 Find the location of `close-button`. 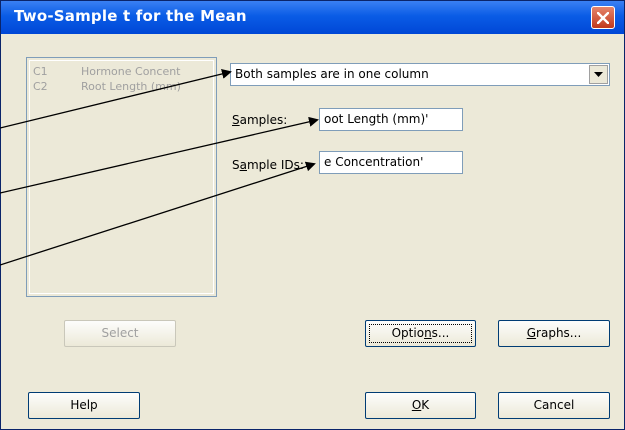

close-button is located at coordinates (603, 17).